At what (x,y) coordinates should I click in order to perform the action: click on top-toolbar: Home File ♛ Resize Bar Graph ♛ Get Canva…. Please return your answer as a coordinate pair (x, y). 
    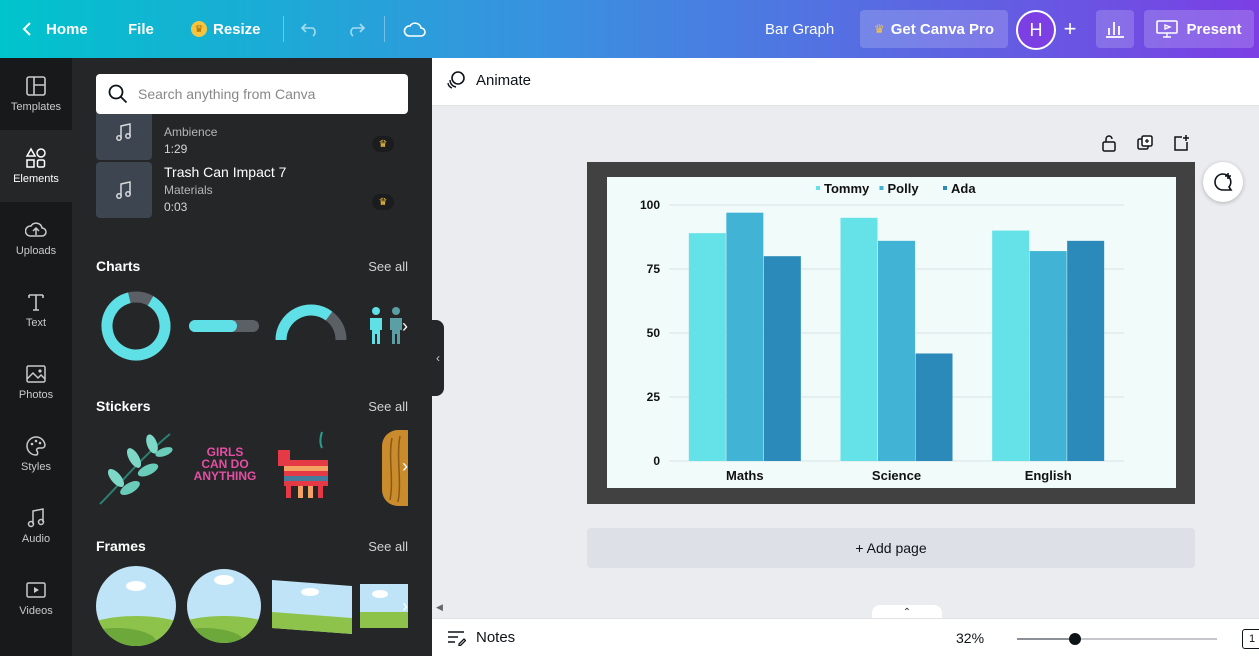
    Looking at the image, I should click on (629, 29).